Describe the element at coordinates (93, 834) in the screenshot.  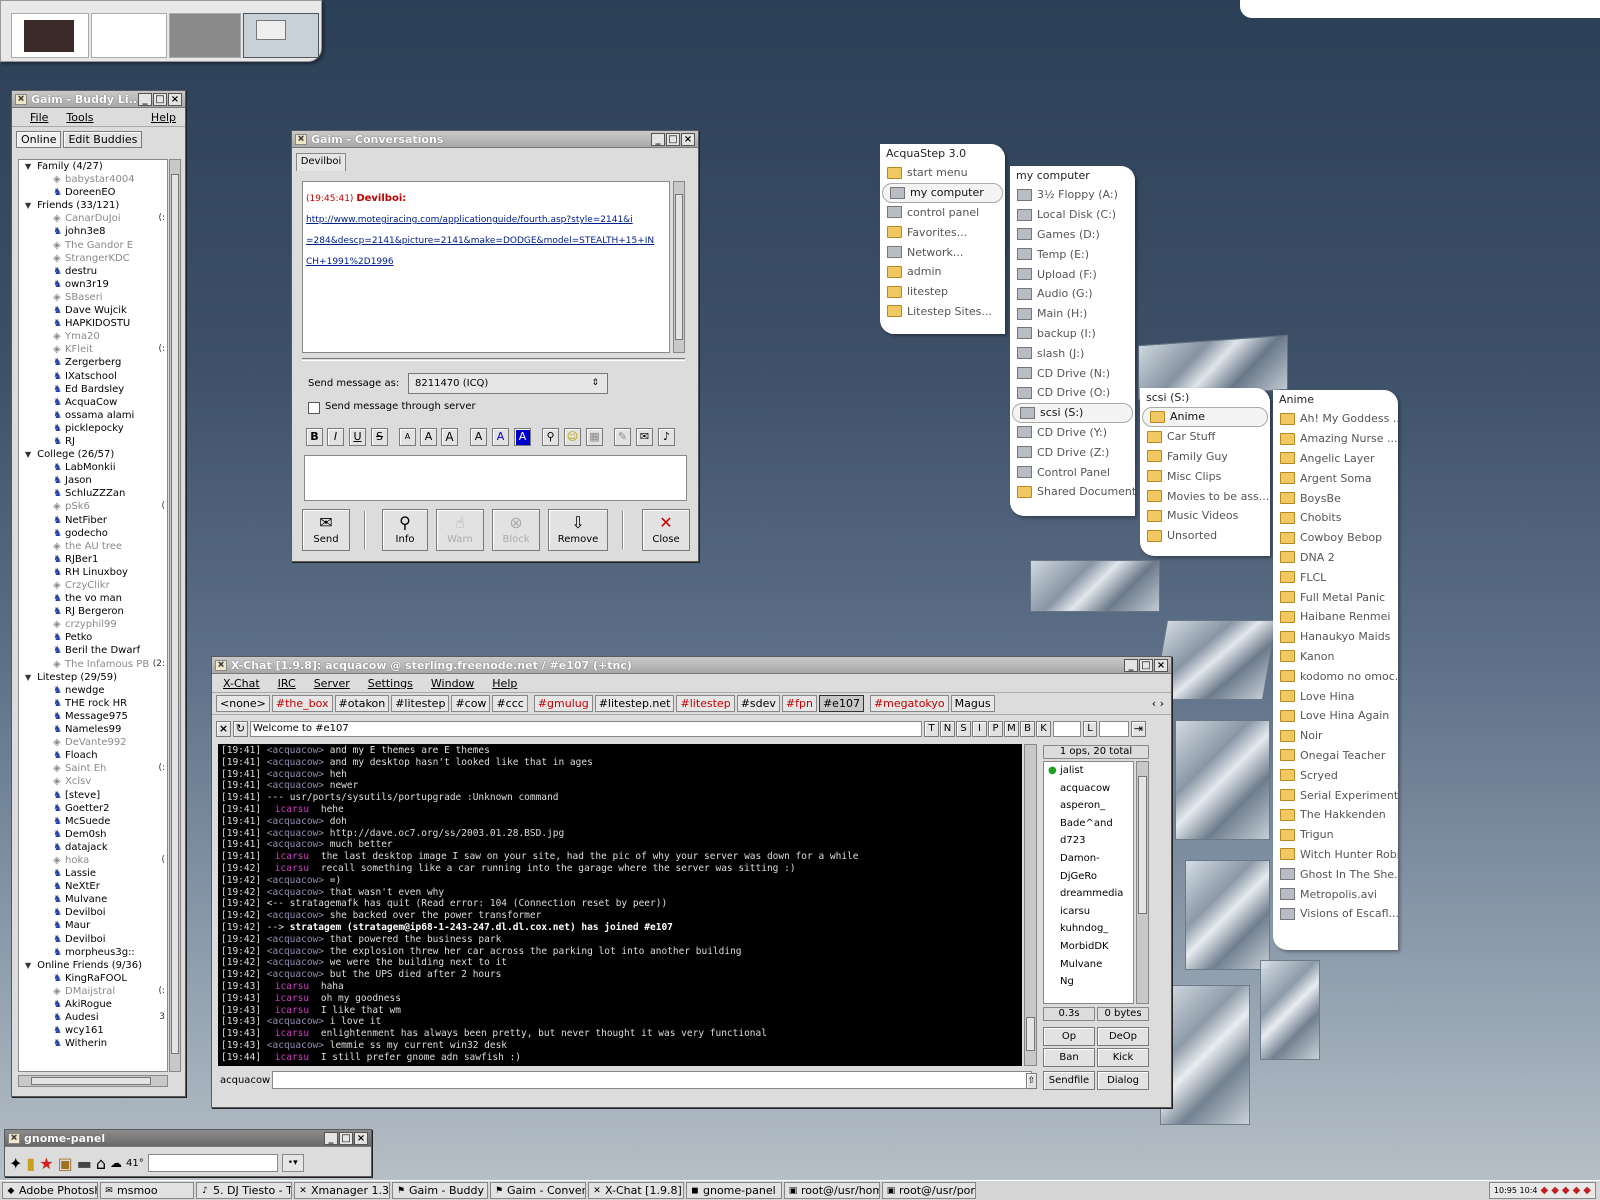
I see `buddy-row: ♞ Dem0sh` at that location.